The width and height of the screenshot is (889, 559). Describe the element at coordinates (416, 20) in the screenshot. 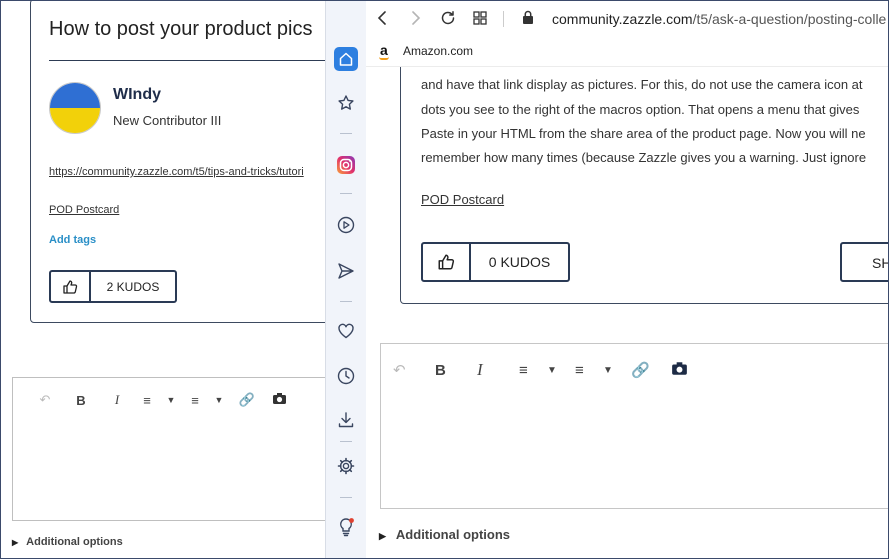

I see `forward-icon` at that location.